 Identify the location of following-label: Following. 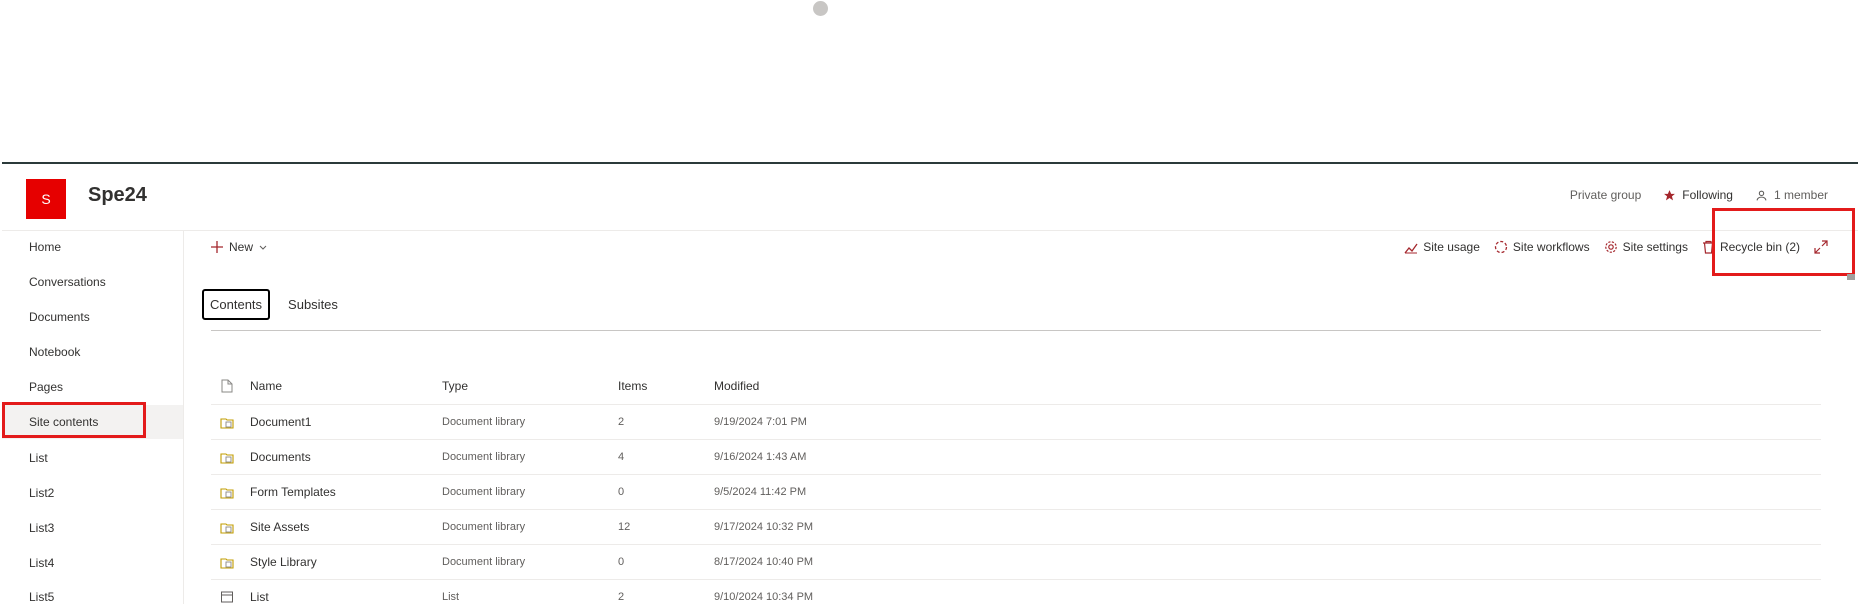
(1707, 195).